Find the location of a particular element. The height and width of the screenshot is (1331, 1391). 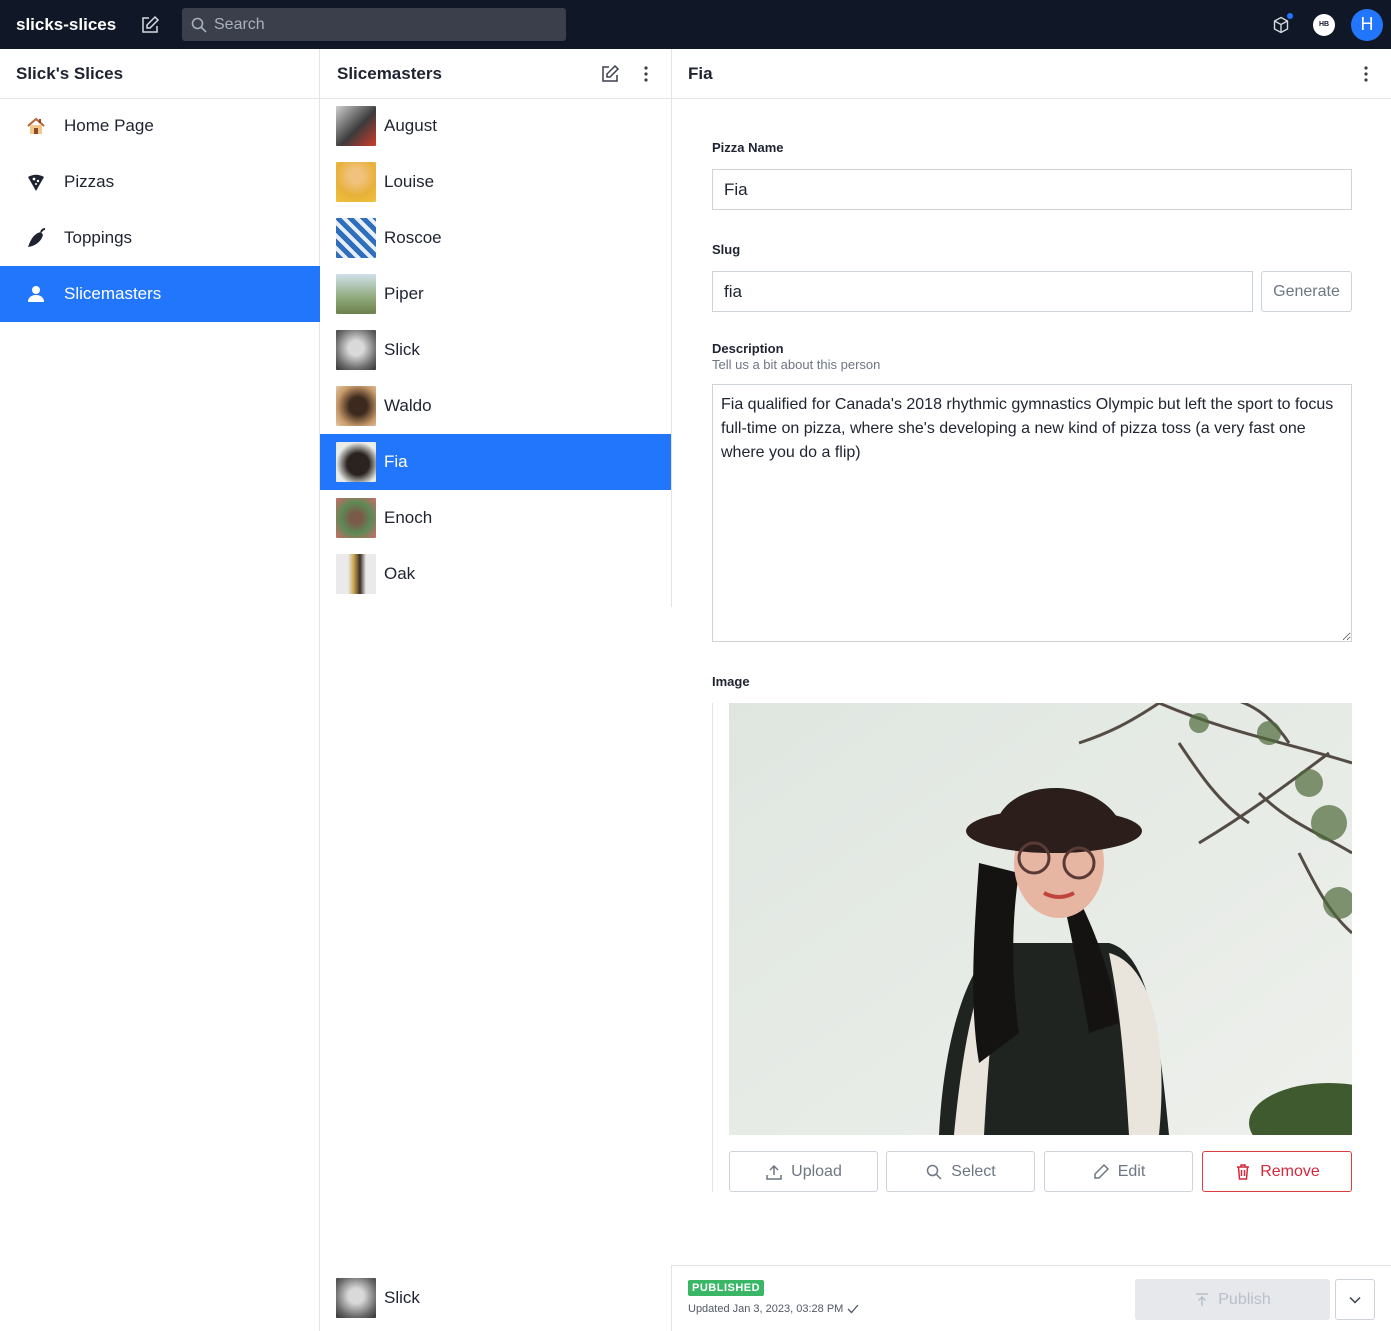

publish-label: Publish is located at coordinates (1244, 1299).